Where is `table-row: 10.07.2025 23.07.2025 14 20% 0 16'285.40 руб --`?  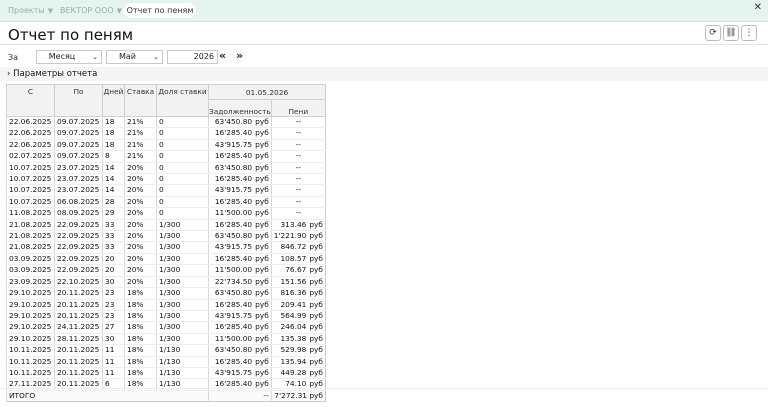
table-row: 10.07.2025 23.07.2025 14 20% 0 16'285.40 руб -- is located at coordinates (166, 179).